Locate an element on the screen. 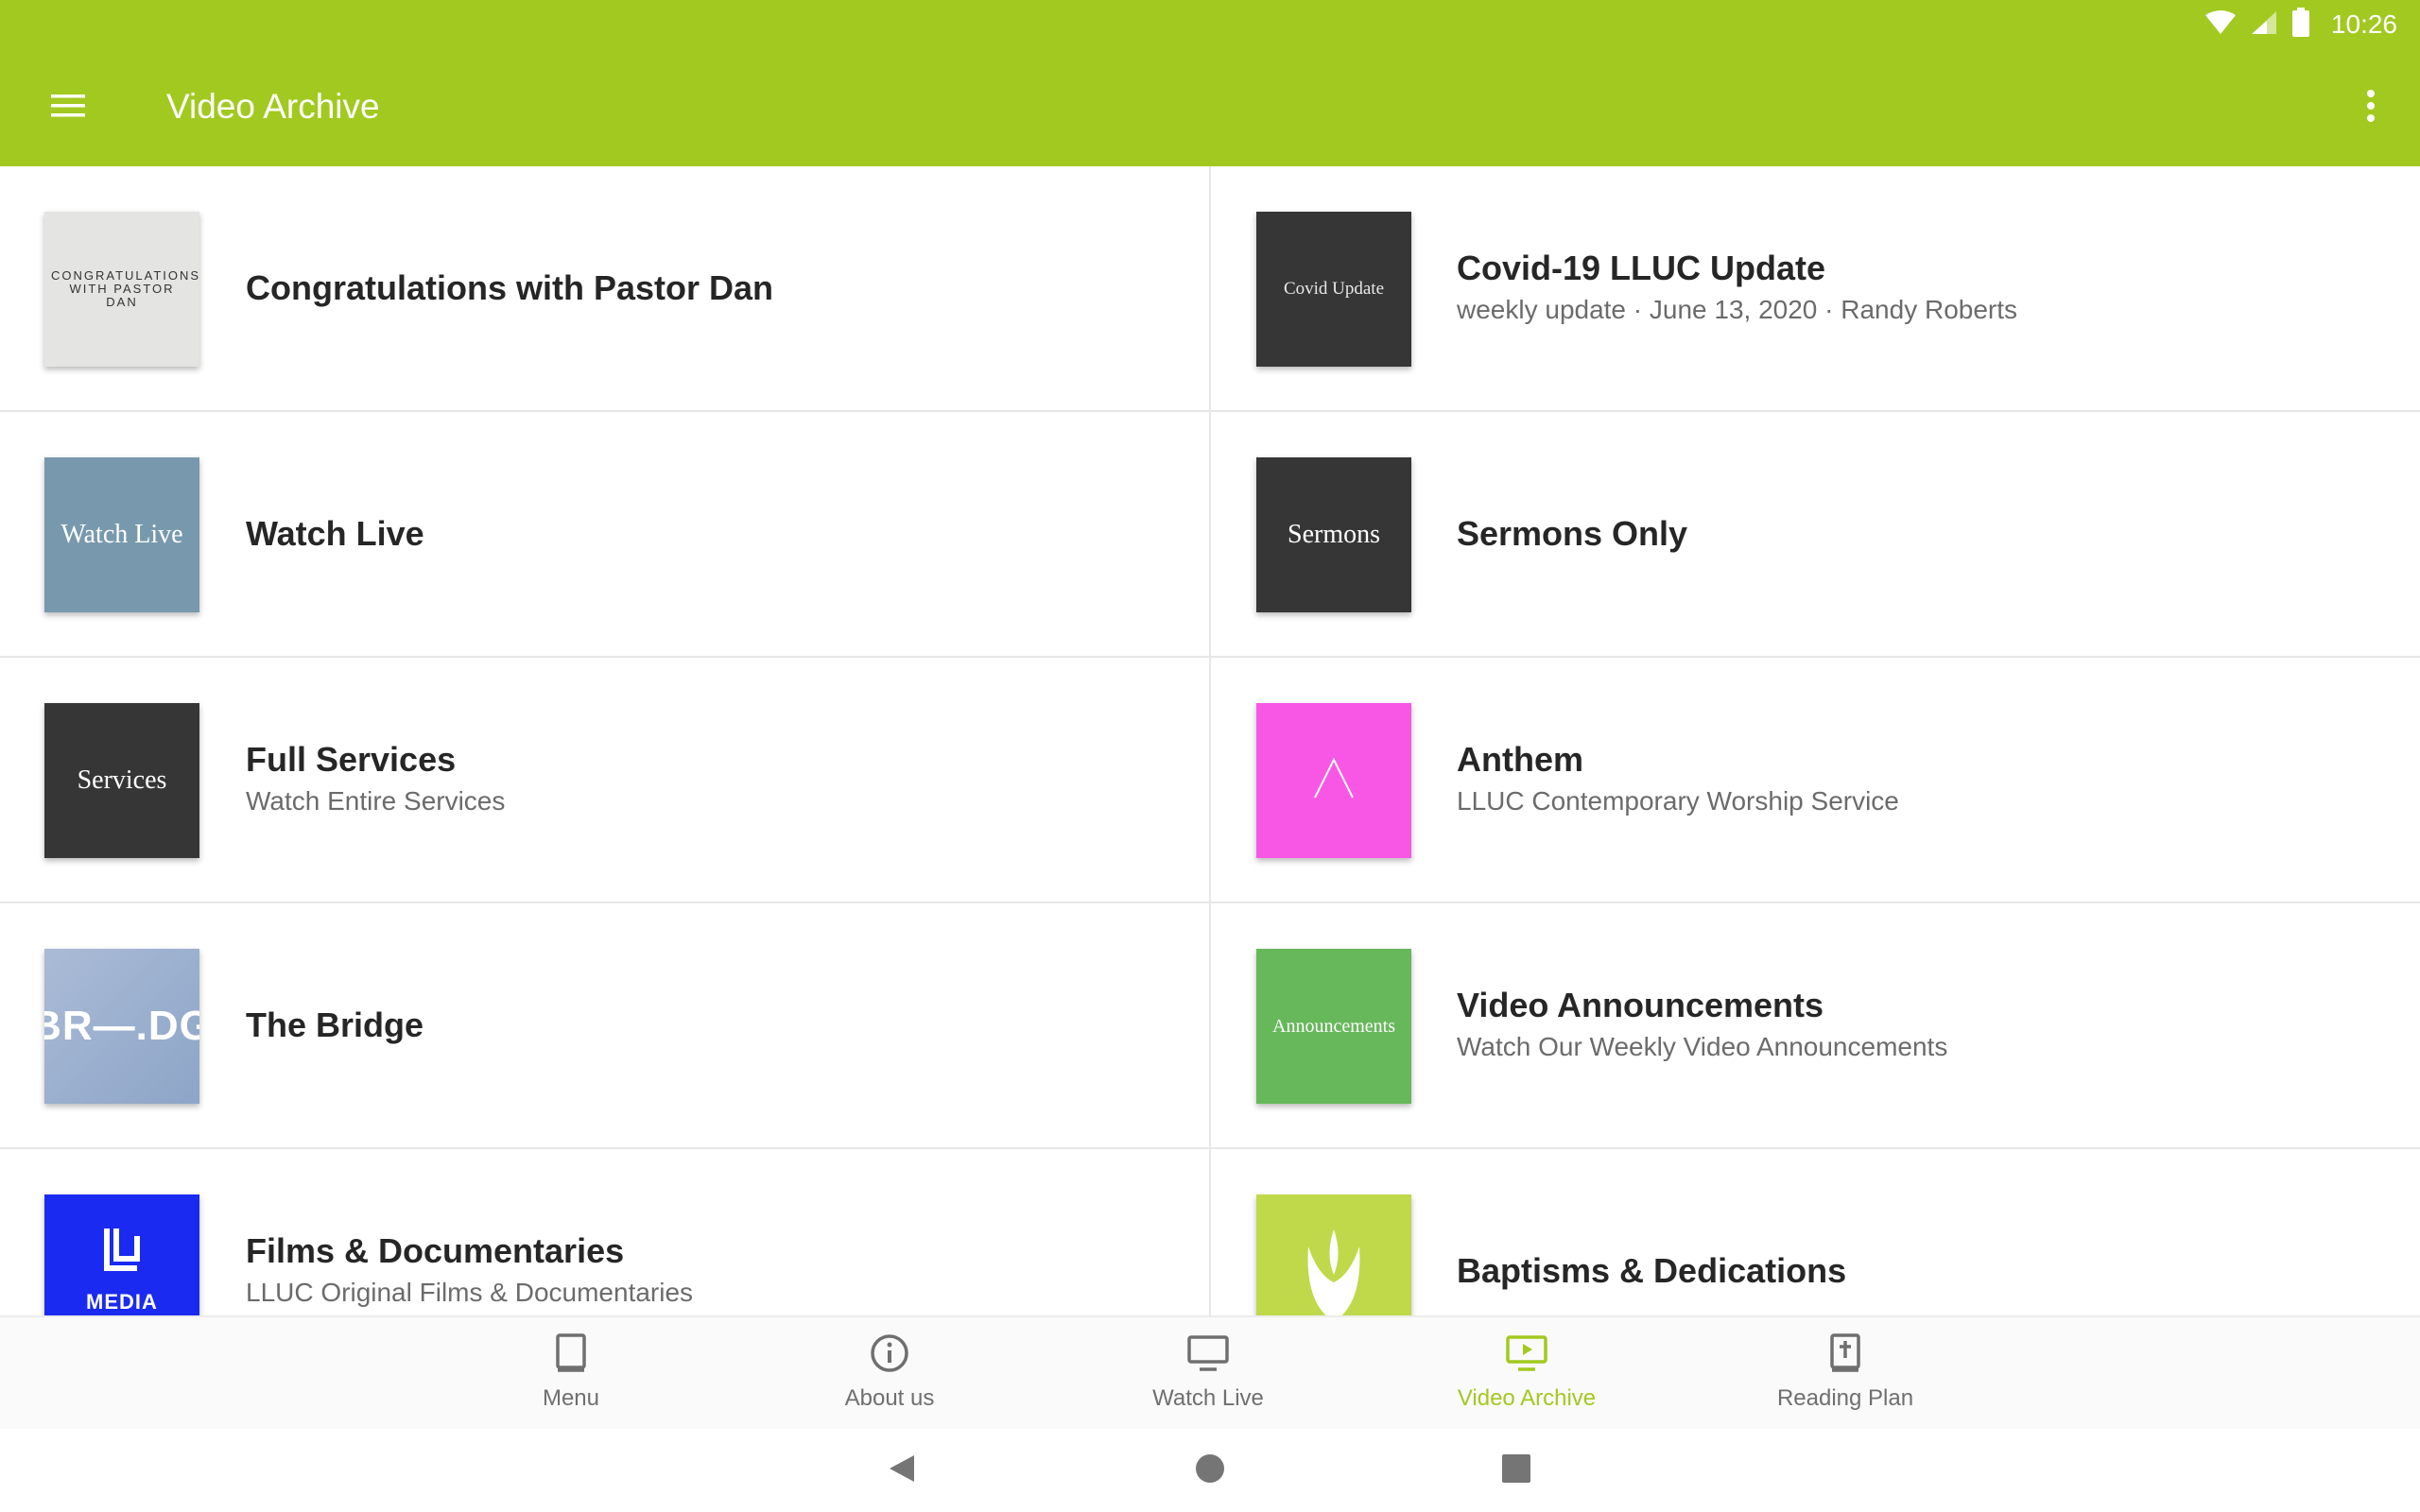  home-circle-icon is located at coordinates (1210, 1470).